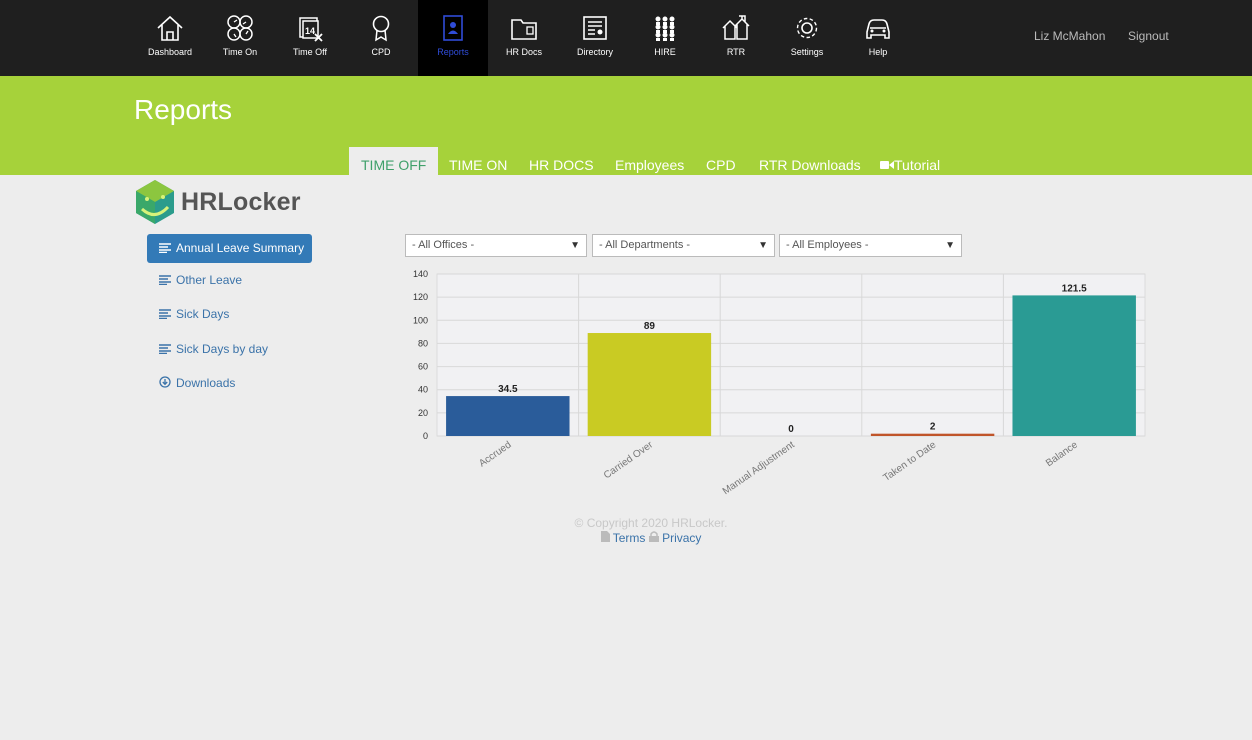  Describe the element at coordinates (1069, 36) in the screenshot. I see `user-name-link: Liz McMahon` at that location.